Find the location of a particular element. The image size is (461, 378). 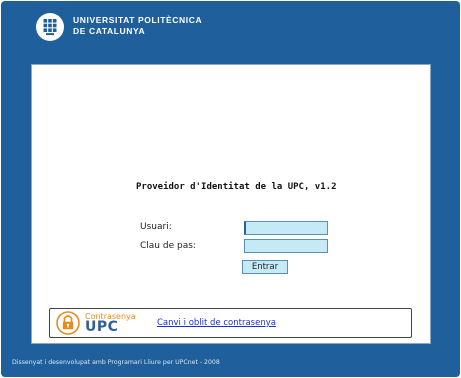

university-name: UNIVERSITAT POLITÈCNICA DE CATALUNYA is located at coordinates (137, 26).